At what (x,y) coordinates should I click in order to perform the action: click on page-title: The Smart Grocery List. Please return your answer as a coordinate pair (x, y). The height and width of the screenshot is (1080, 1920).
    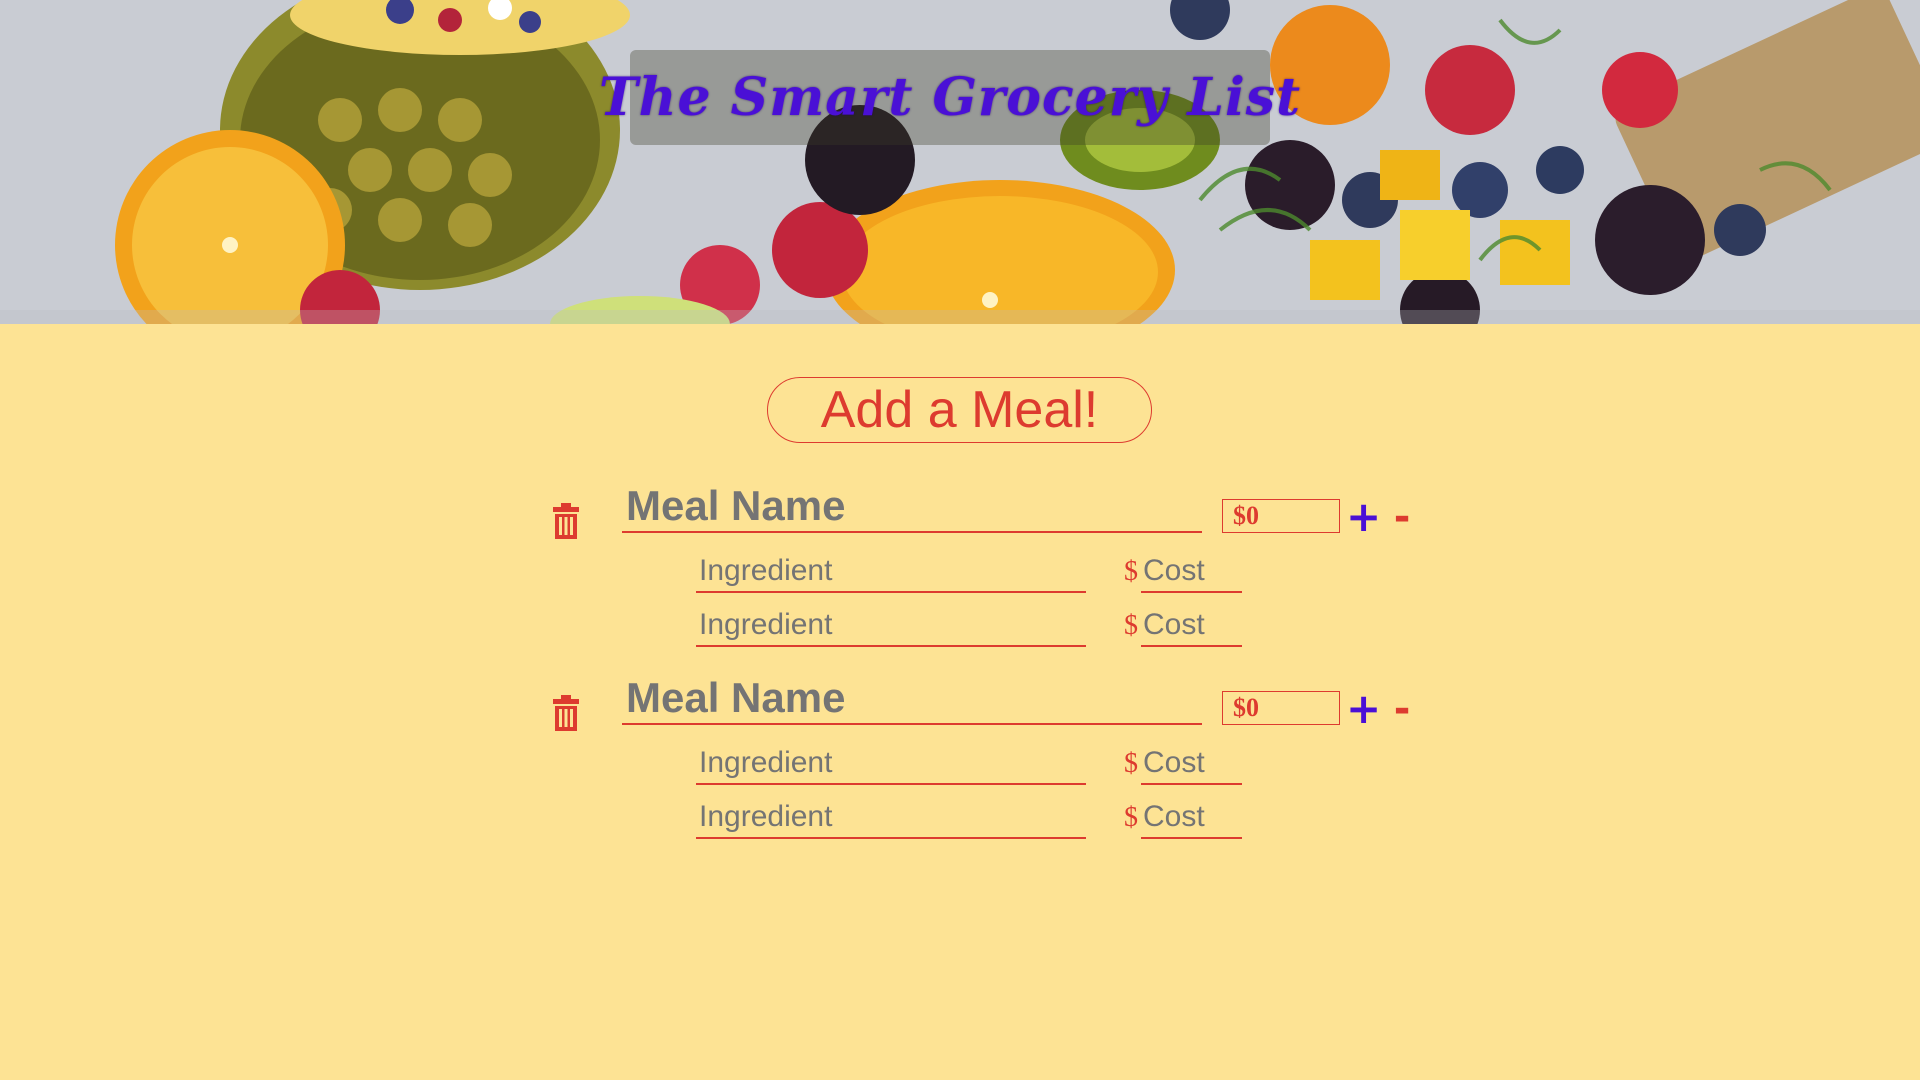
    Looking at the image, I should click on (950, 97).